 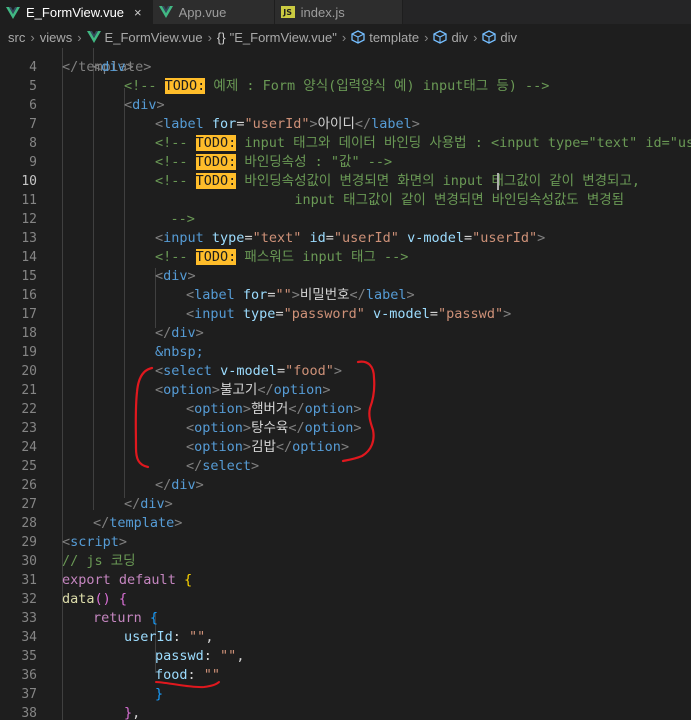 I want to click on code-line: 14 <!-- TODO: 패스워드 input 태그 -->, so click(x=345, y=257).